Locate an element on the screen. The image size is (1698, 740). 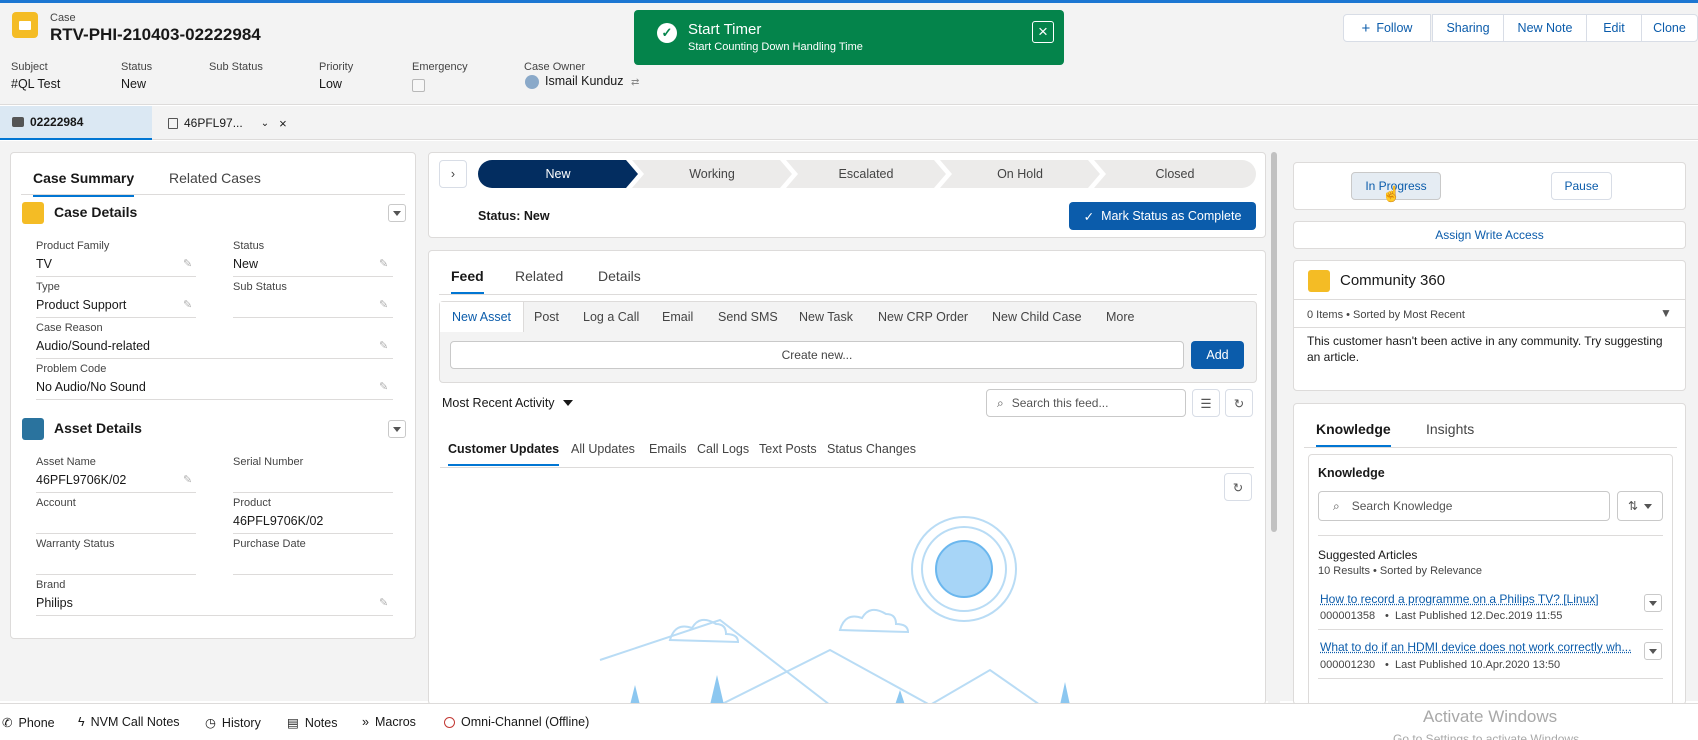
filter-emails: Emails is located at coordinates (668, 449).